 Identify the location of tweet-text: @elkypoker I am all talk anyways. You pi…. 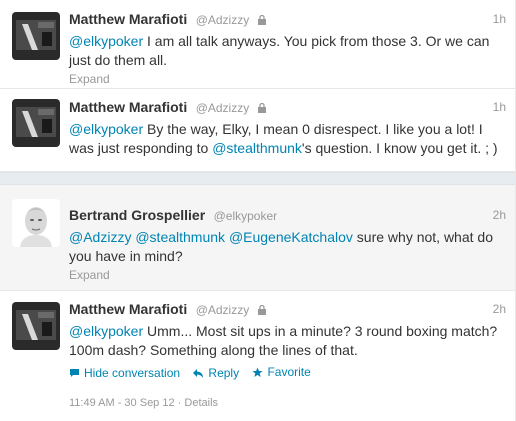
(287, 51).